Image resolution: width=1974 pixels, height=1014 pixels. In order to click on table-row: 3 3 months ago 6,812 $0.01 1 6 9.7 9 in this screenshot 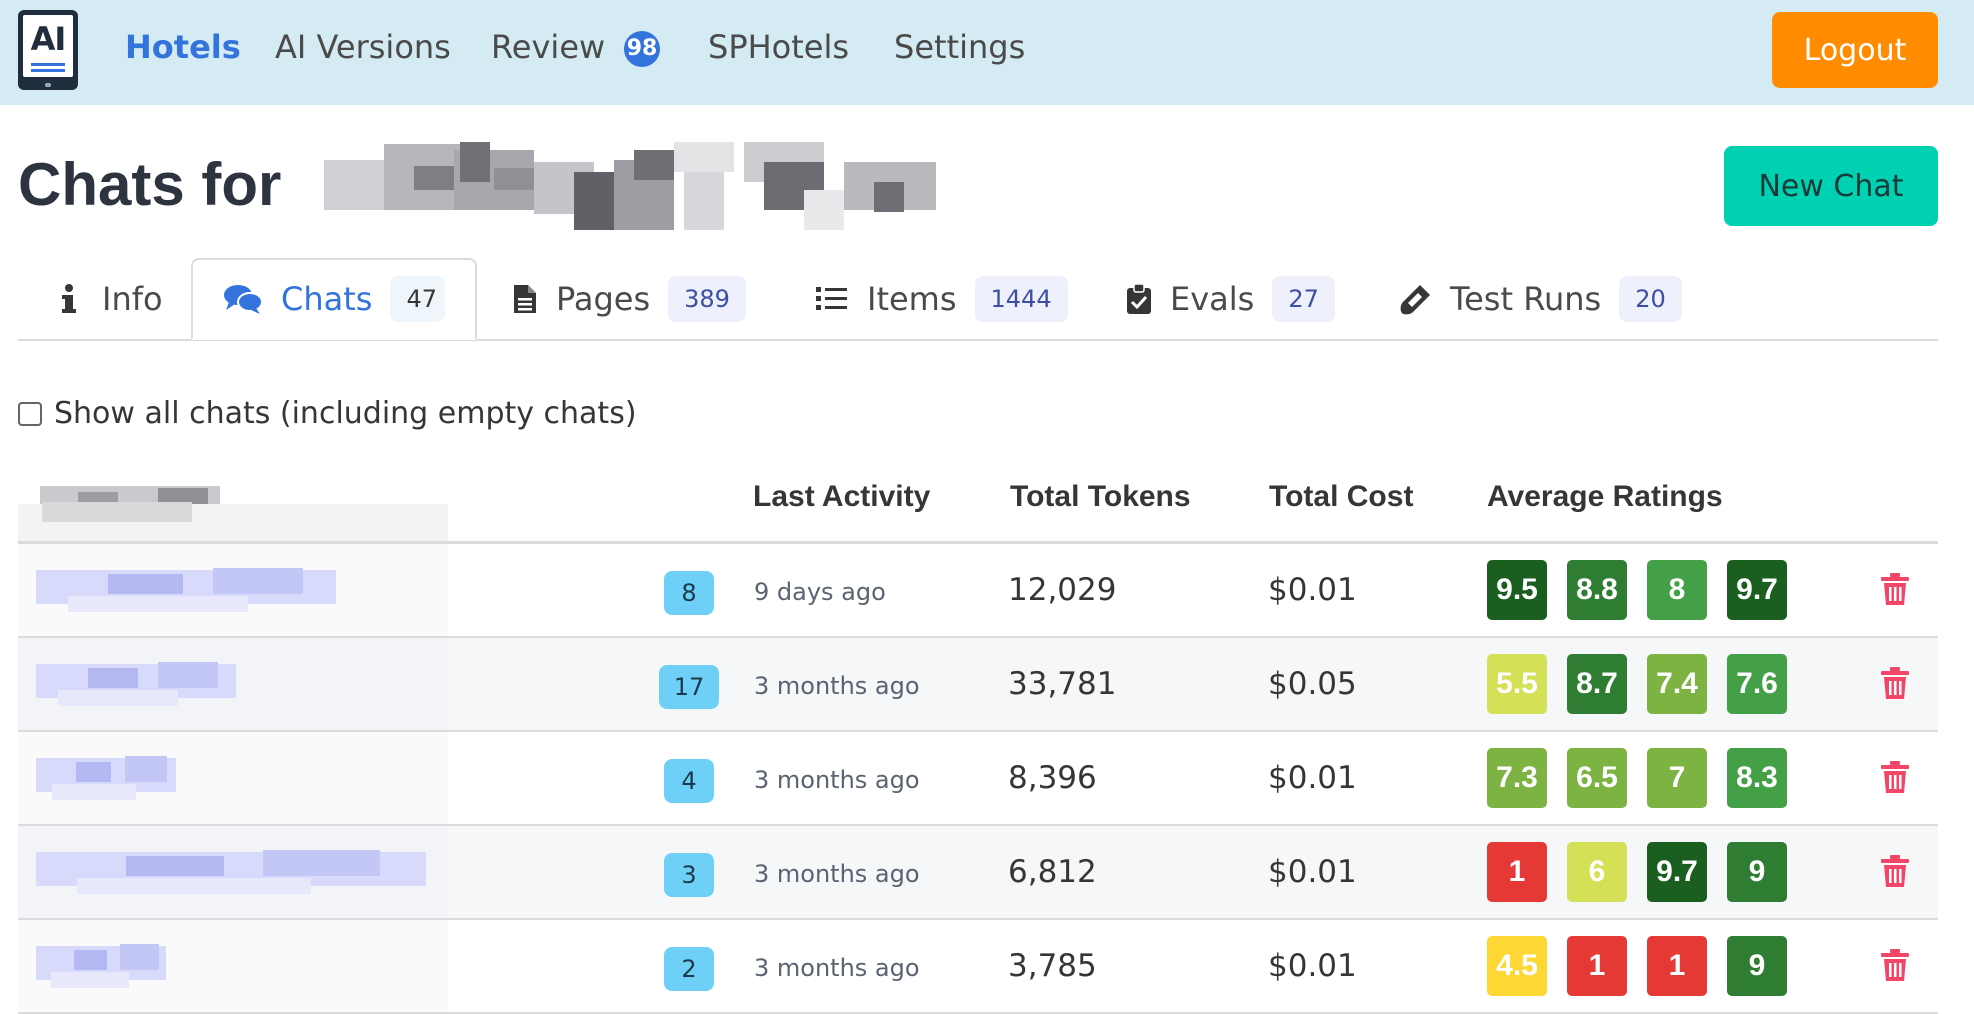, I will do `click(978, 873)`.